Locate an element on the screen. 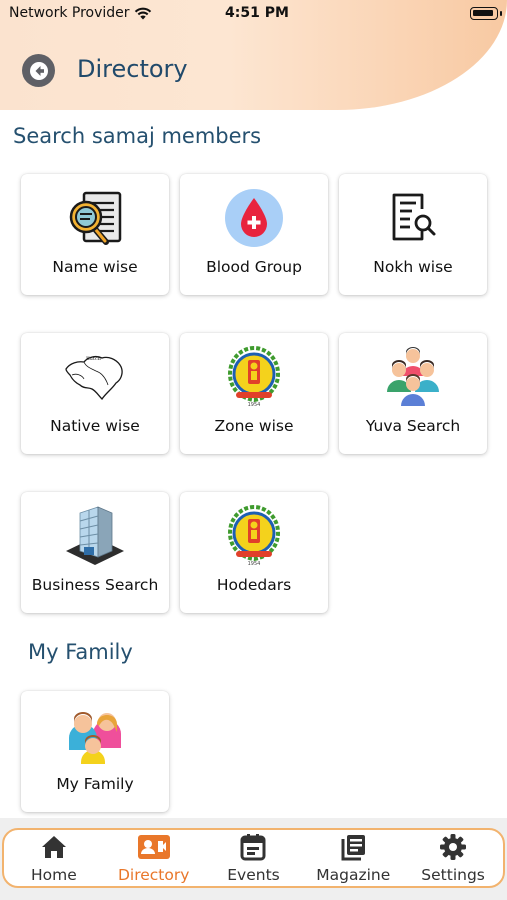  back-arrow-icon is located at coordinates (38, 70).